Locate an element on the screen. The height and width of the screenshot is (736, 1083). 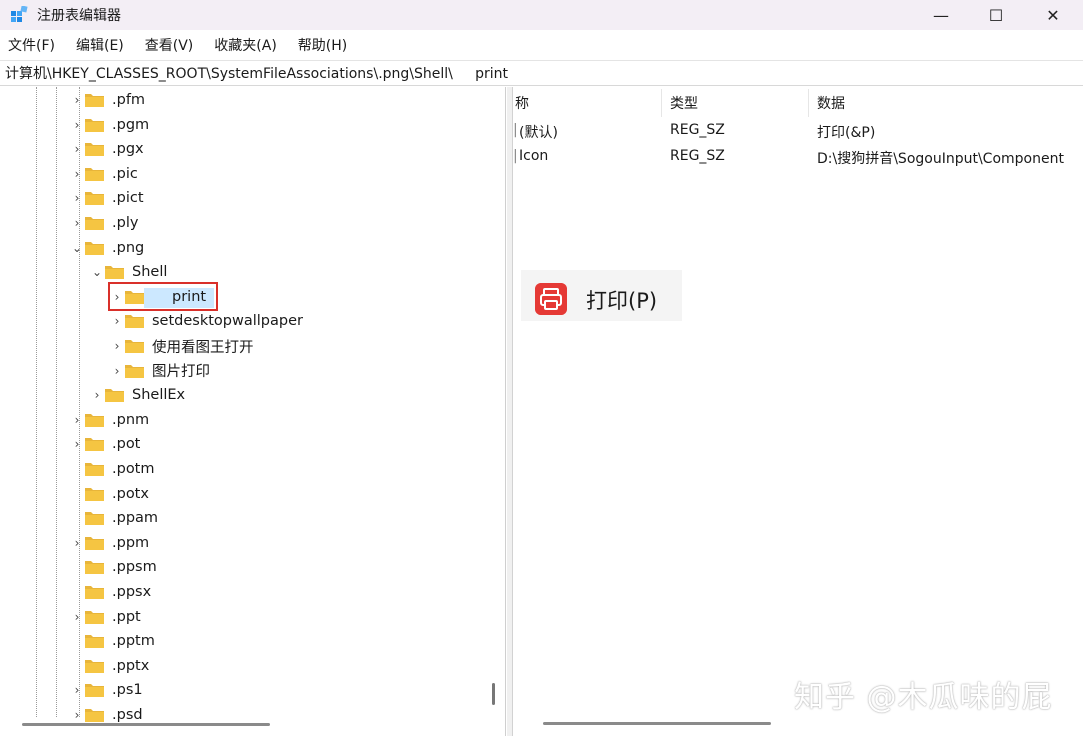
value-type: REG_SZ is located at coordinates (697, 130).